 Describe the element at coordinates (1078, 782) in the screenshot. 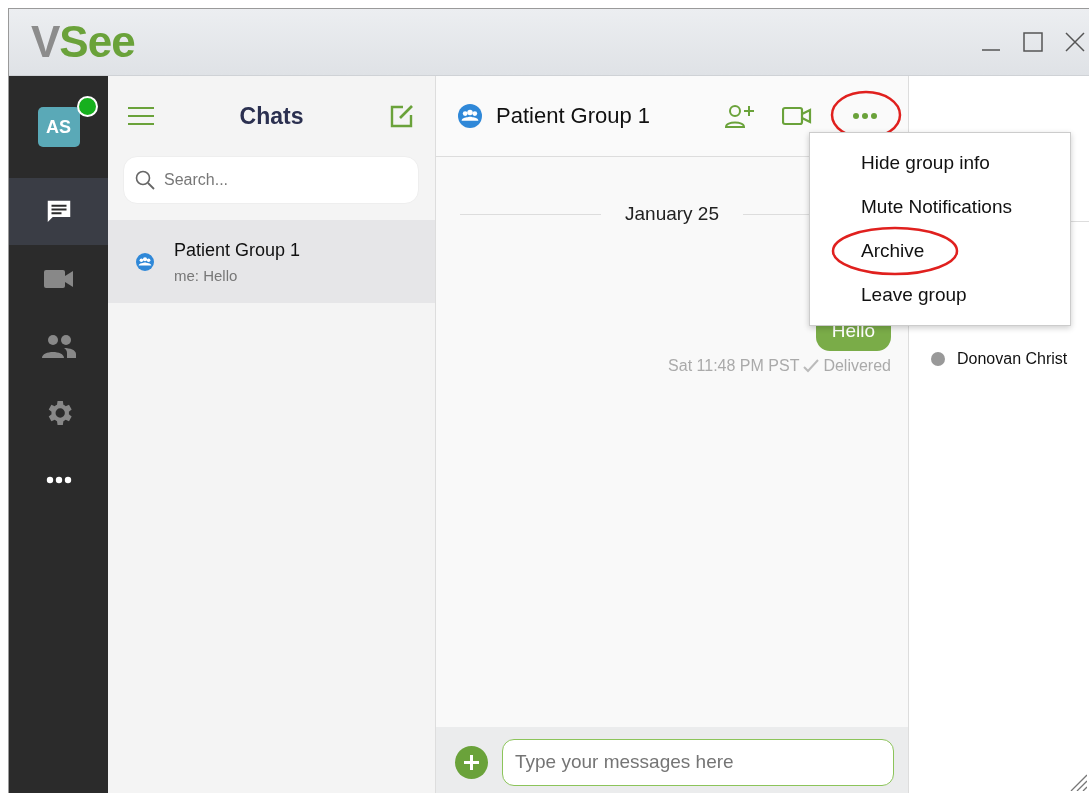

I see `resize-grip-icon` at that location.